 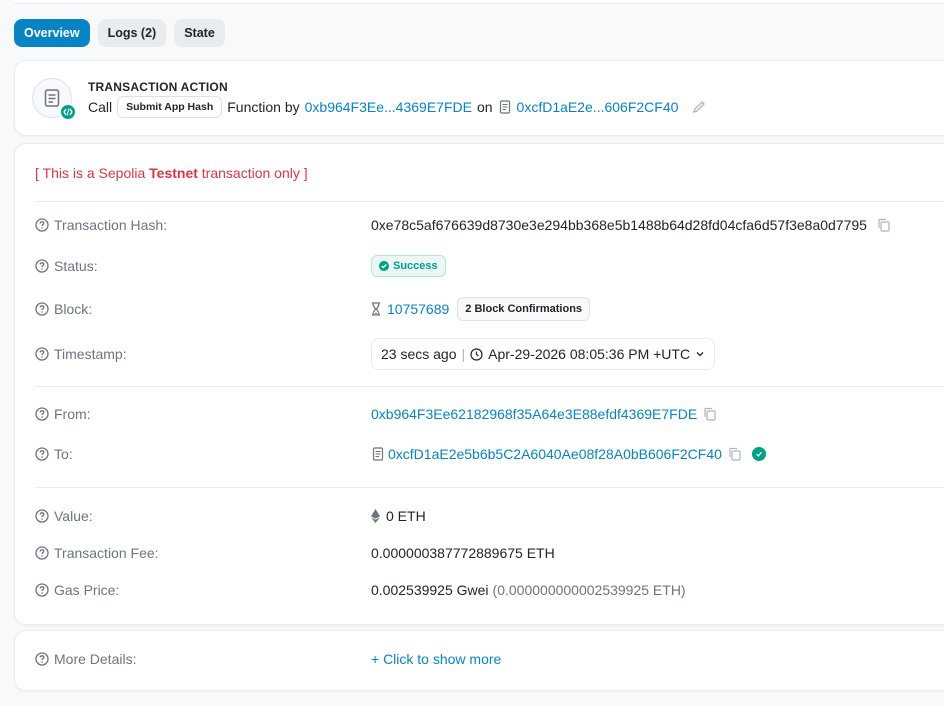 I want to click on block-number-link: 10757689, so click(x=418, y=309).